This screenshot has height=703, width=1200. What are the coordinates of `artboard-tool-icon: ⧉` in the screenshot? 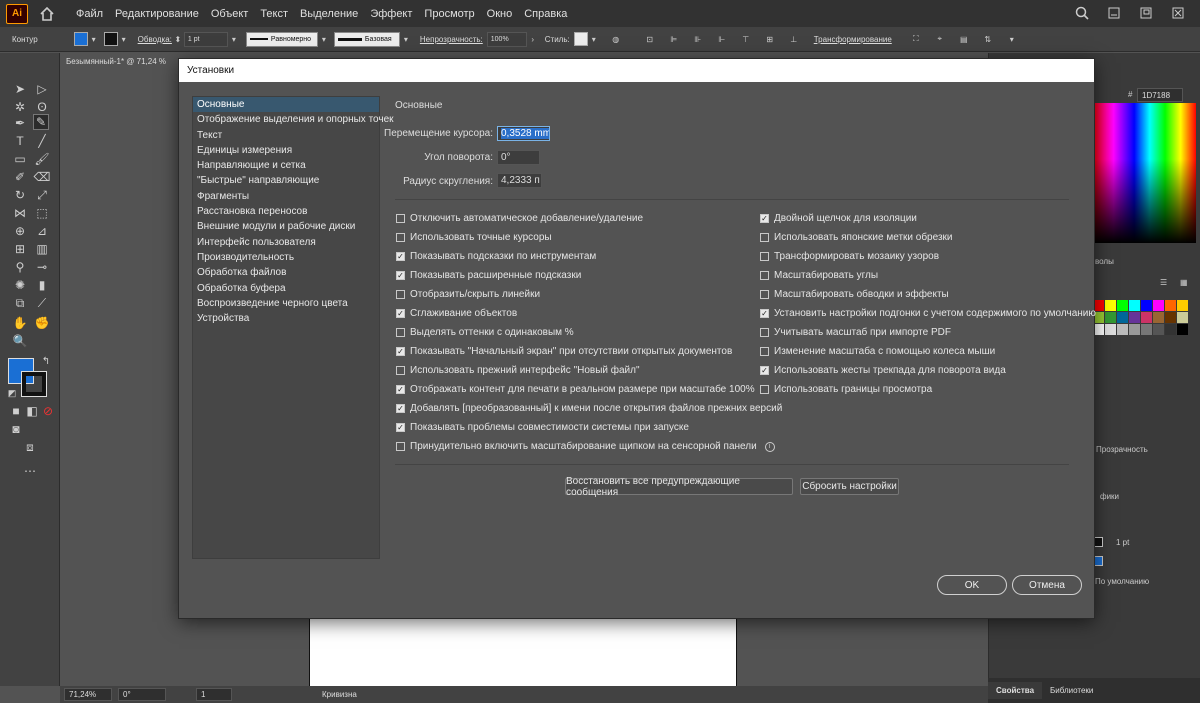 It's located at (20, 303).